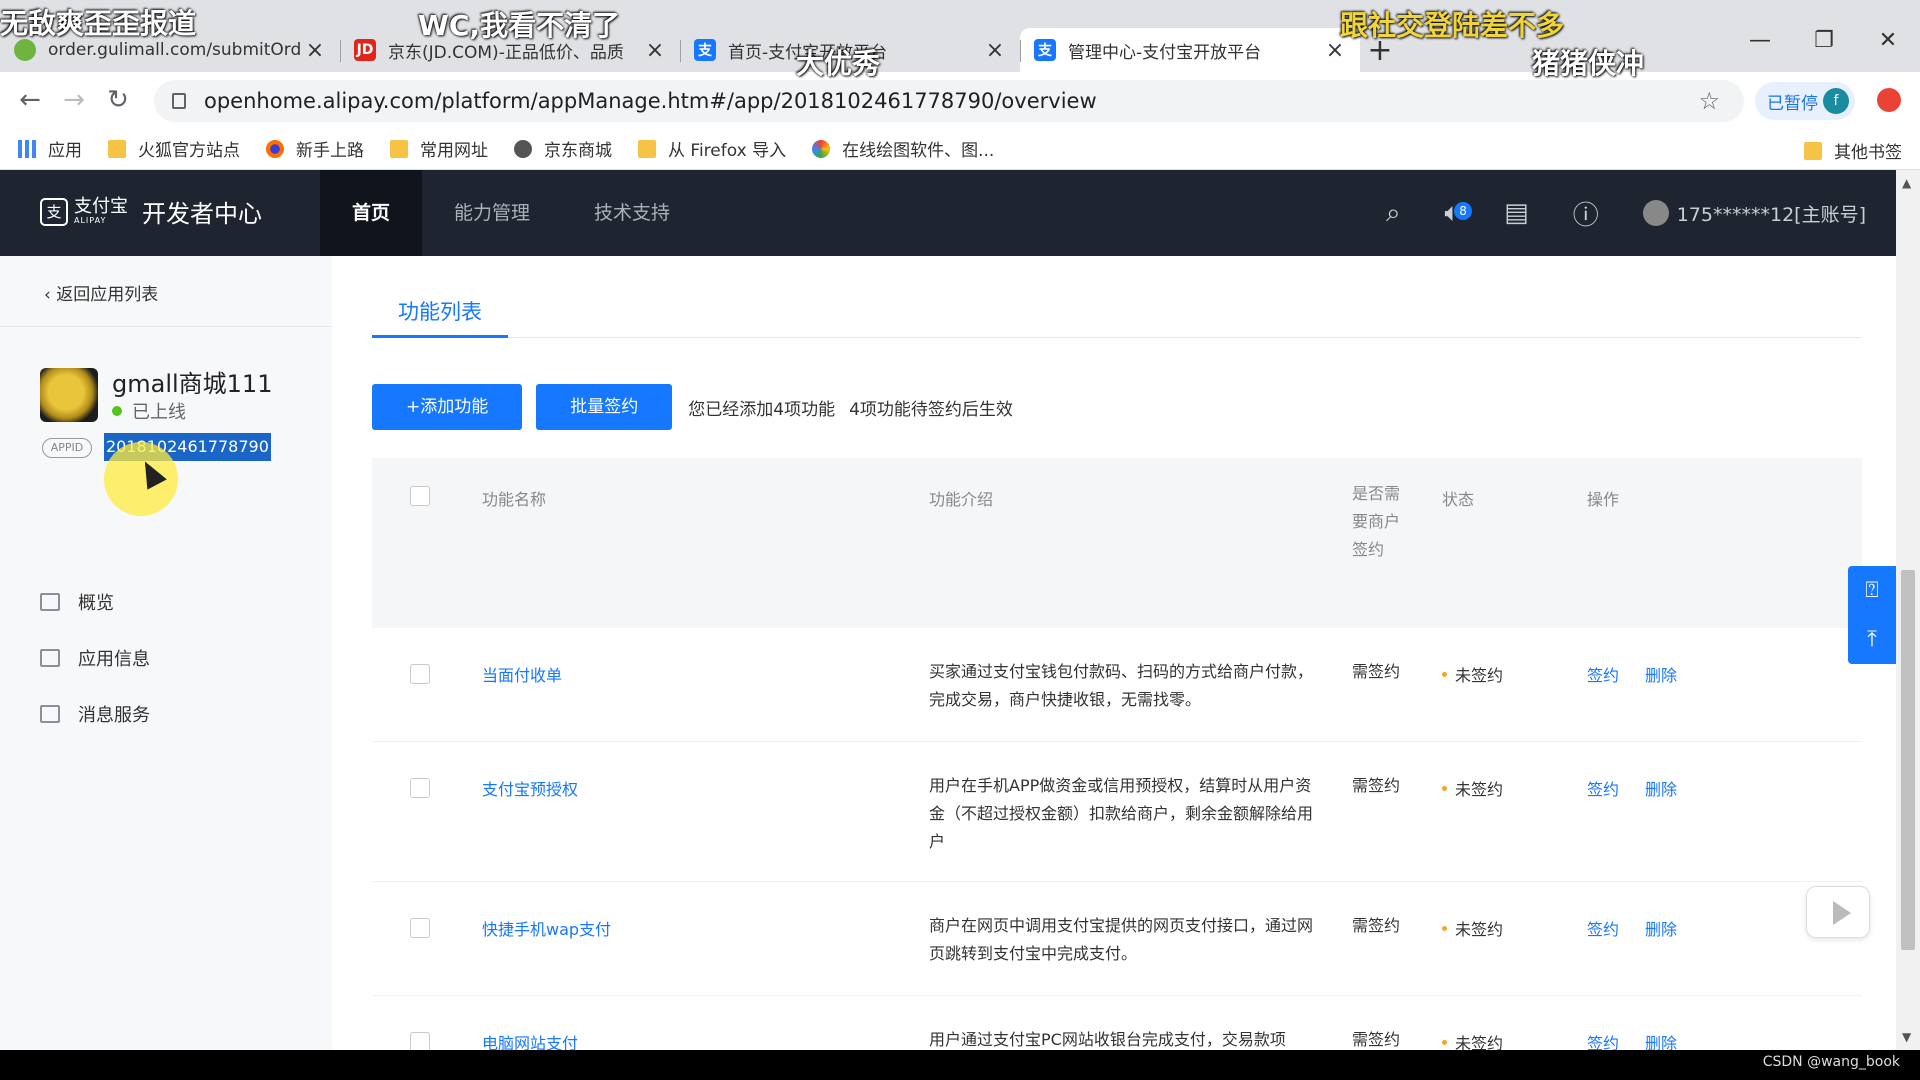 The height and width of the screenshot is (1080, 1920). What do you see at coordinates (1831, 1062) in the screenshot?
I see `csdn-watermark: CSDN @wang_book` at bounding box center [1831, 1062].